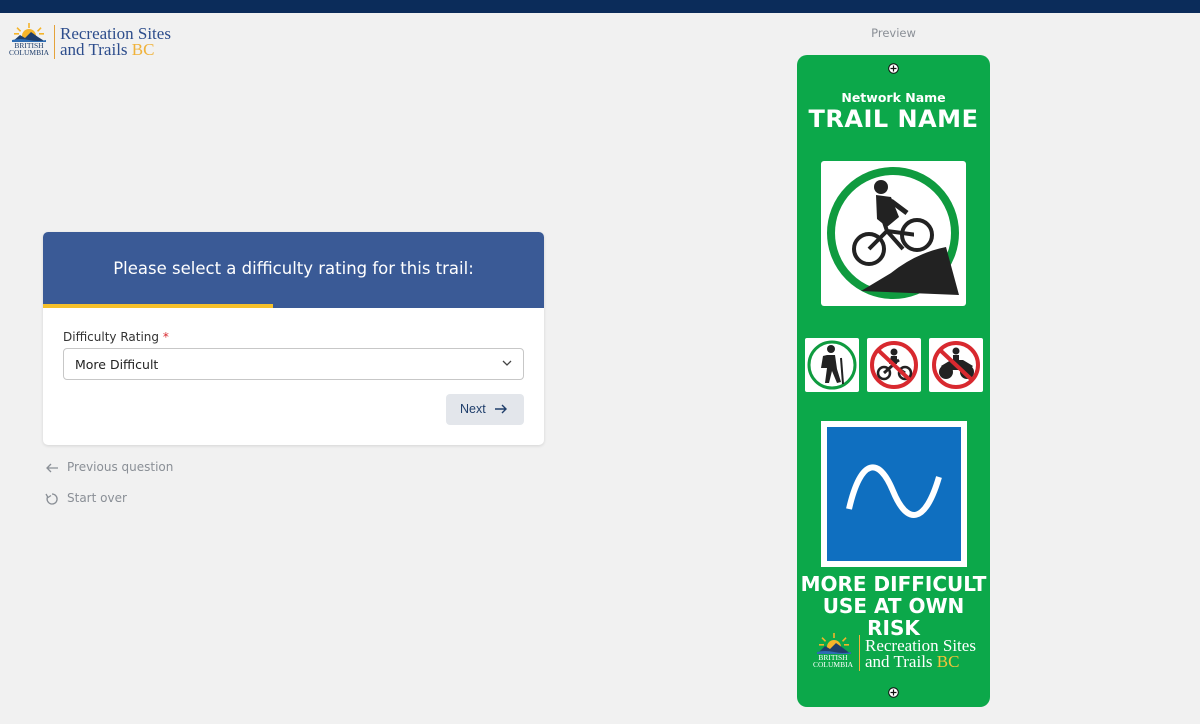  Describe the element at coordinates (116, 337) in the screenshot. I see `difficulty-rating-label: Difficulty Rating *` at that location.